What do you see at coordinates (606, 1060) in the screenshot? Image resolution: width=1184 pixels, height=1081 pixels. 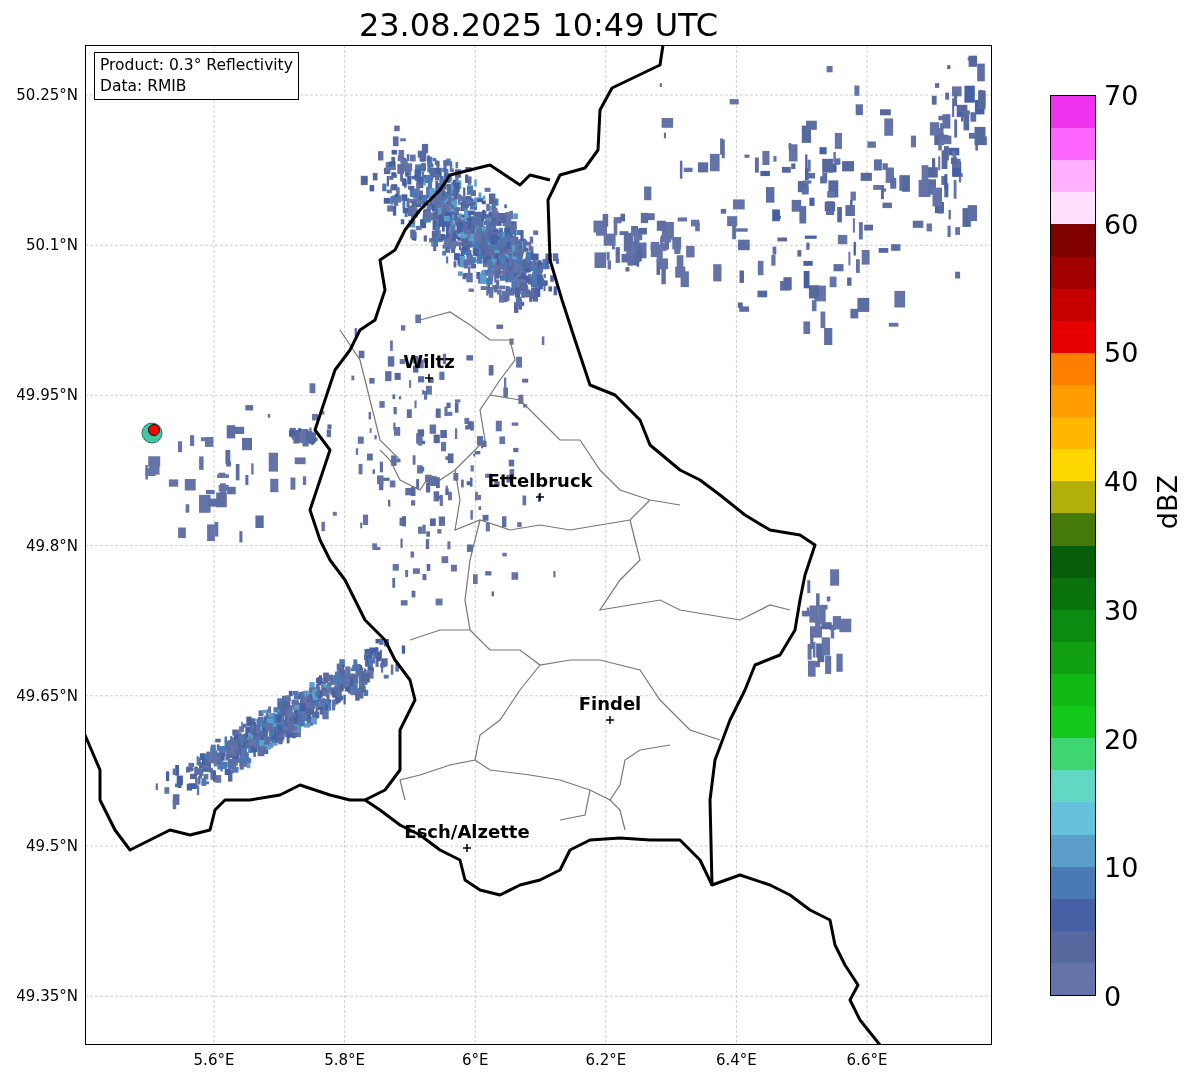 I see `lon-tick-label: 6.2°E` at bounding box center [606, 1060].